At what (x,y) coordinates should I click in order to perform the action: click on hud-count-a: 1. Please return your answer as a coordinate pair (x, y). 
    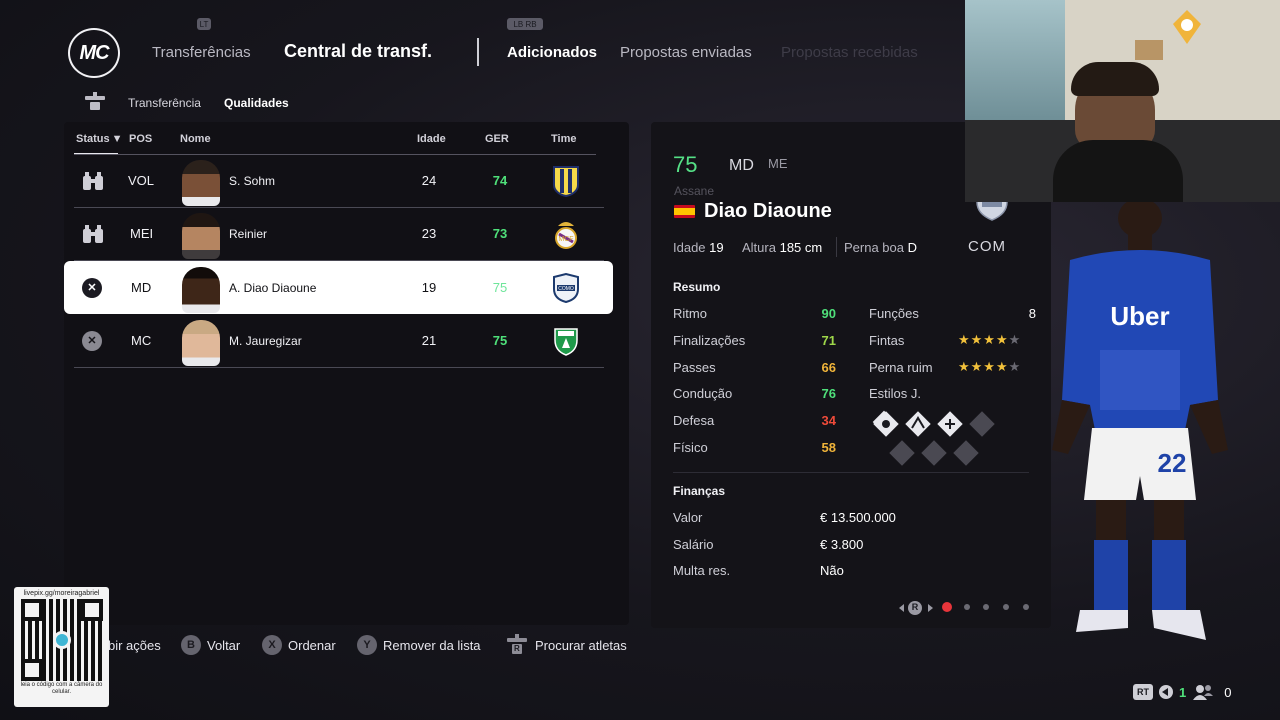
    Looking at the image, I should click on (1183, 692).